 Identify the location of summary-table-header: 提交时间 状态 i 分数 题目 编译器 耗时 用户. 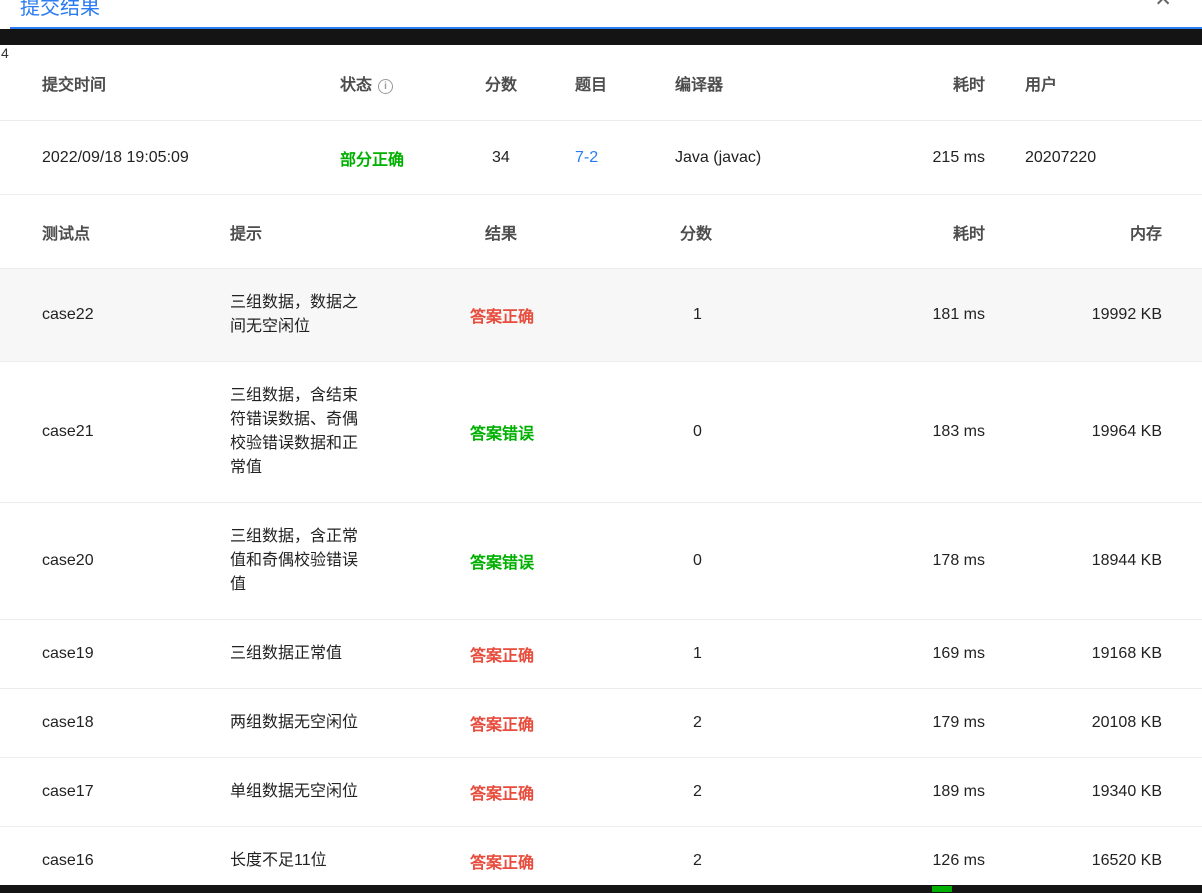
(601, 83).